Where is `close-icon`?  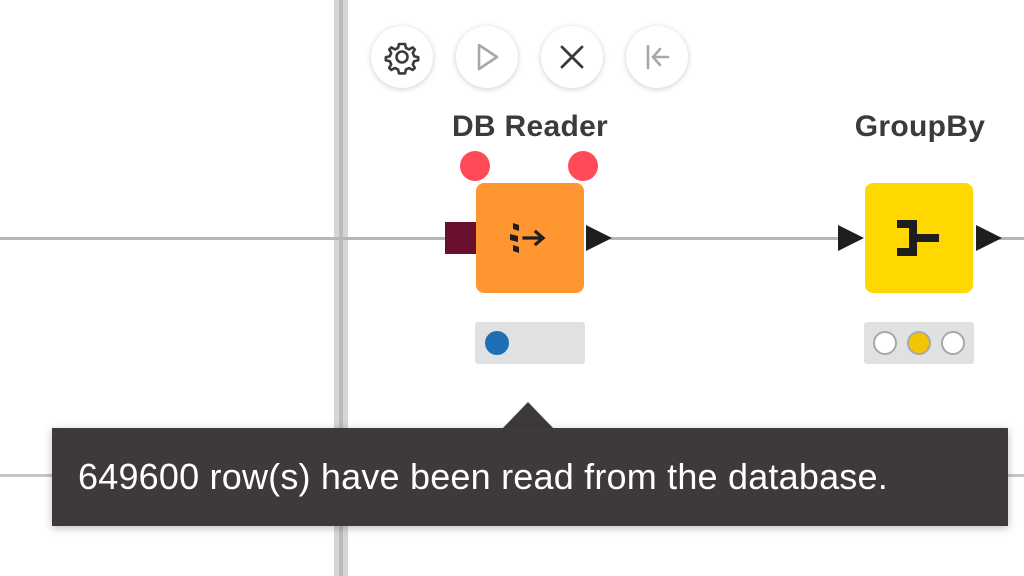 close-icon is located at coordinates (572, 57).